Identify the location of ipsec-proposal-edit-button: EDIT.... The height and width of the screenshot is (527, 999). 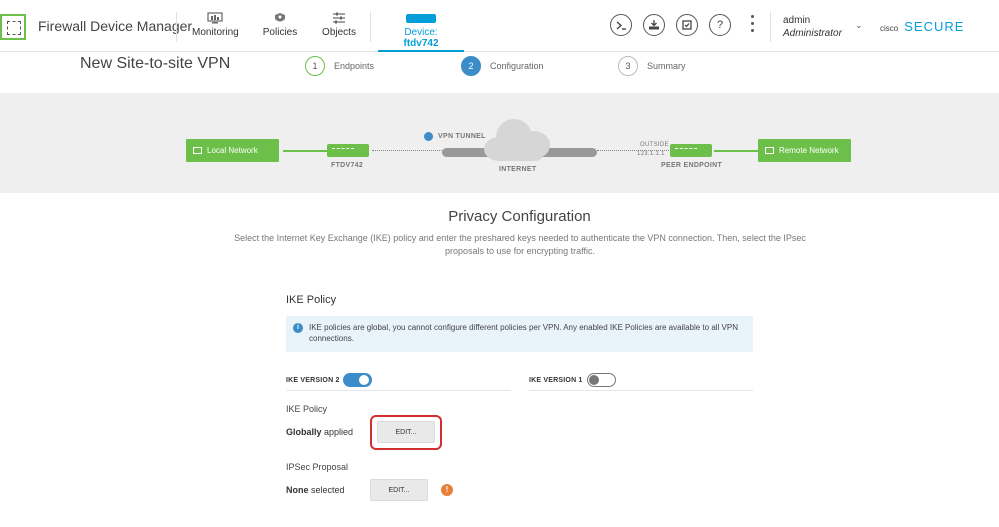
(399, 490).